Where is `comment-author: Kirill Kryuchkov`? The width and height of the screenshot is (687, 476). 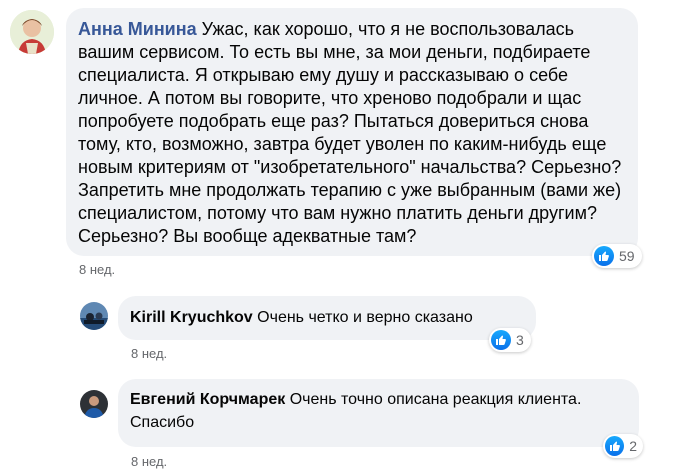 comment-author: Kirill Kryuchkov is located at coordinates (191, 317).